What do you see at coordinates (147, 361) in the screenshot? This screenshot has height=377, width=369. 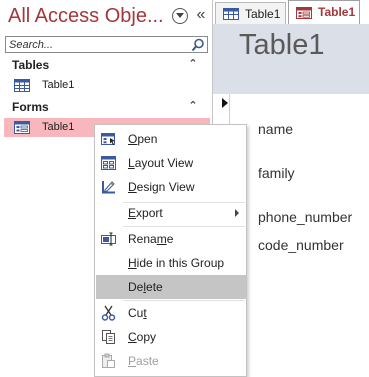 I see `label-rest: aste` at bounding box center [147, 361].